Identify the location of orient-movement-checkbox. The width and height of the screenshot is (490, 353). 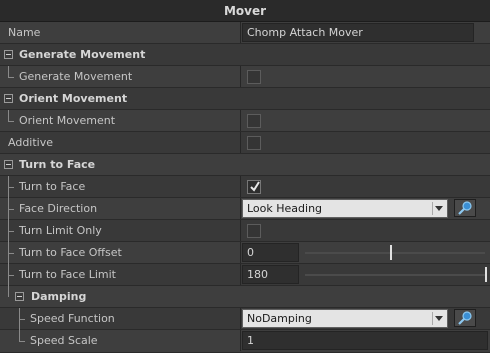
(254, 121).